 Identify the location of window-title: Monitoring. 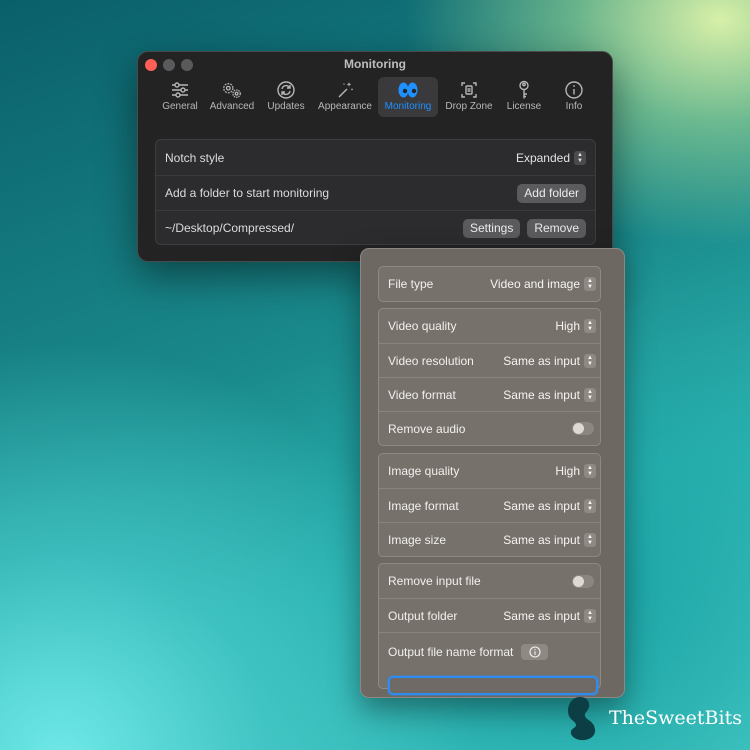
(375, 64).